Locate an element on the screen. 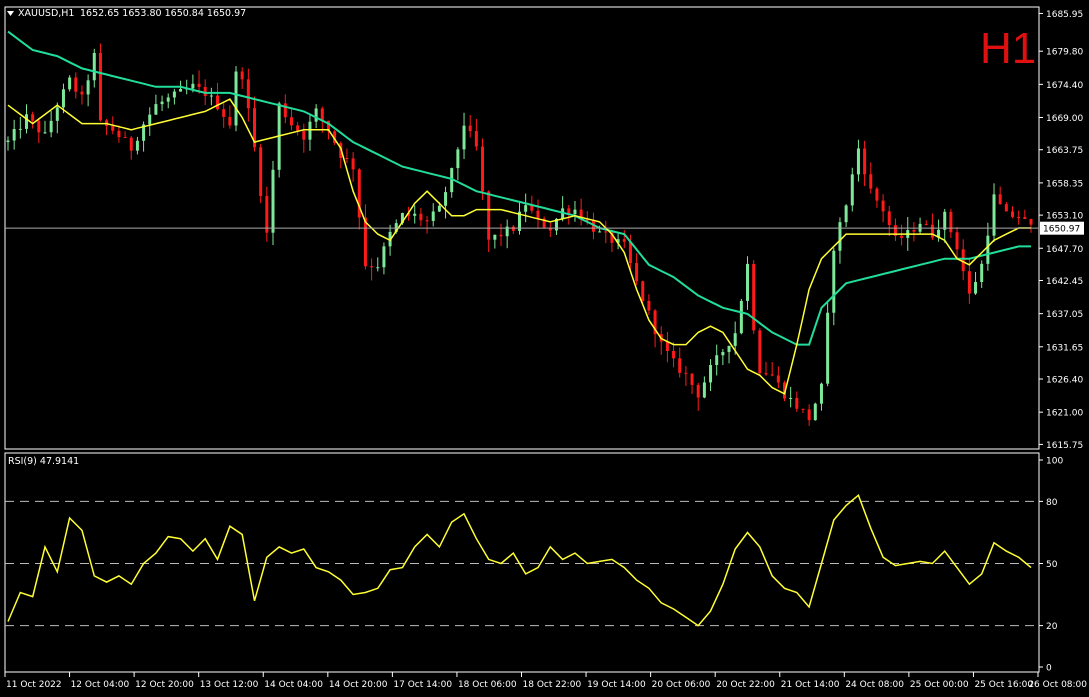 This screenshot has width=1089, height=697. price-tick-label: 1626.40 is located at coordinates (1064, 381).